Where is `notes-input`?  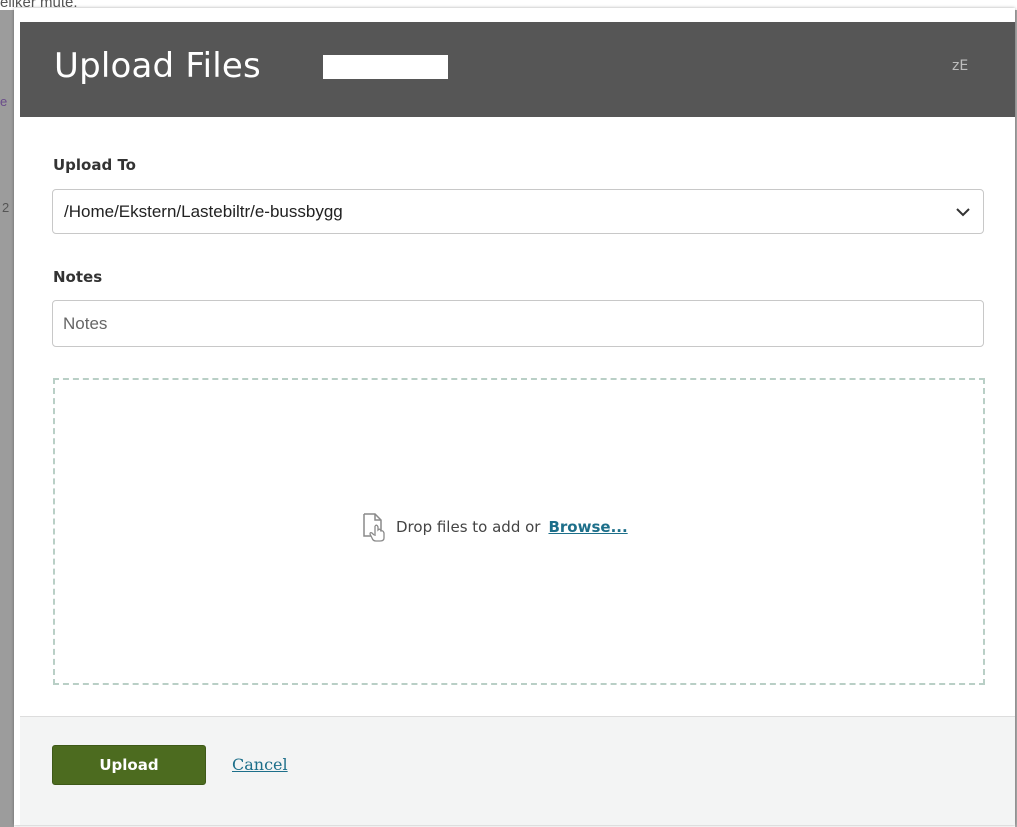 notes-input is located at coordinates (518, 323).